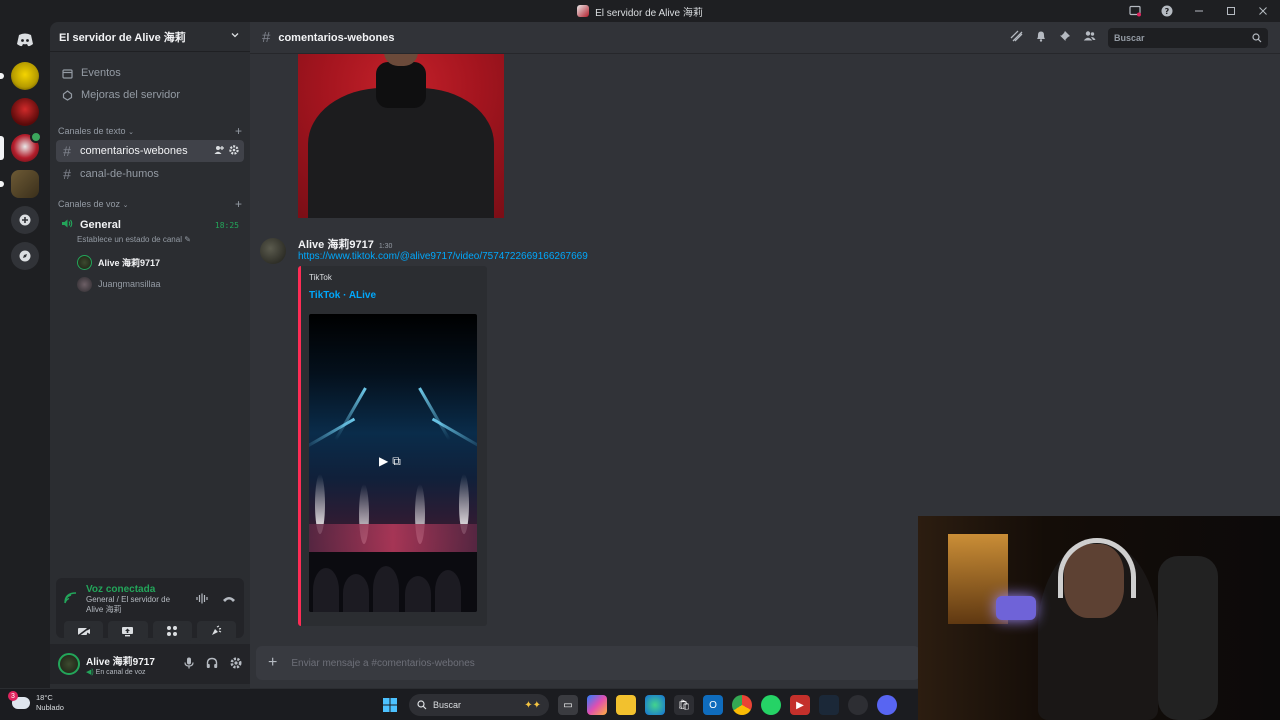  Describe the element at coordinates (1188, 37) in the screenshot. I see `search-input: Buscar` at that location.